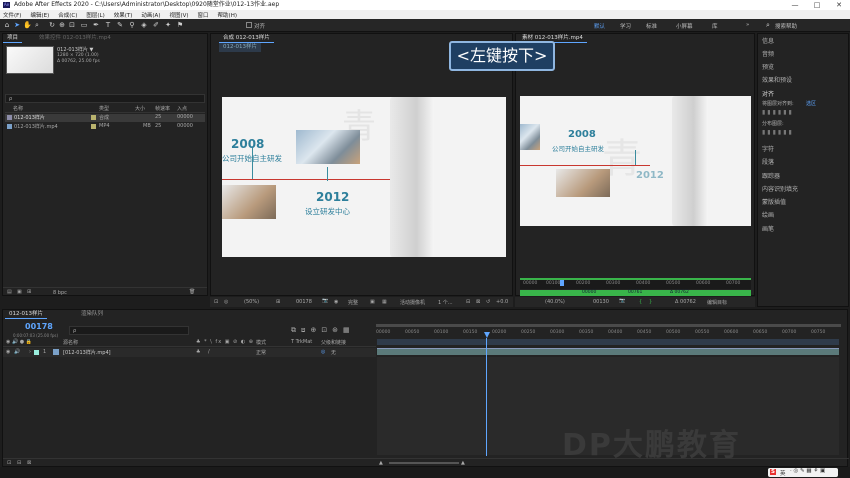 Image resolution: width=850 pixels, height=478 pixels. Describe the element at coordinates (70, 342) in the screenshot. I see `col-source-name: 源名称` at that location.